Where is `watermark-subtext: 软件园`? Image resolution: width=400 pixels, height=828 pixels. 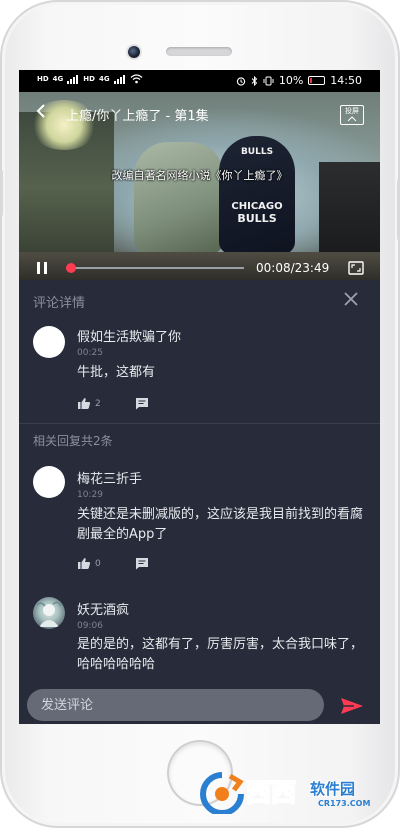 watermark-subtext: 软件园 is located at coordinates (333, 789).